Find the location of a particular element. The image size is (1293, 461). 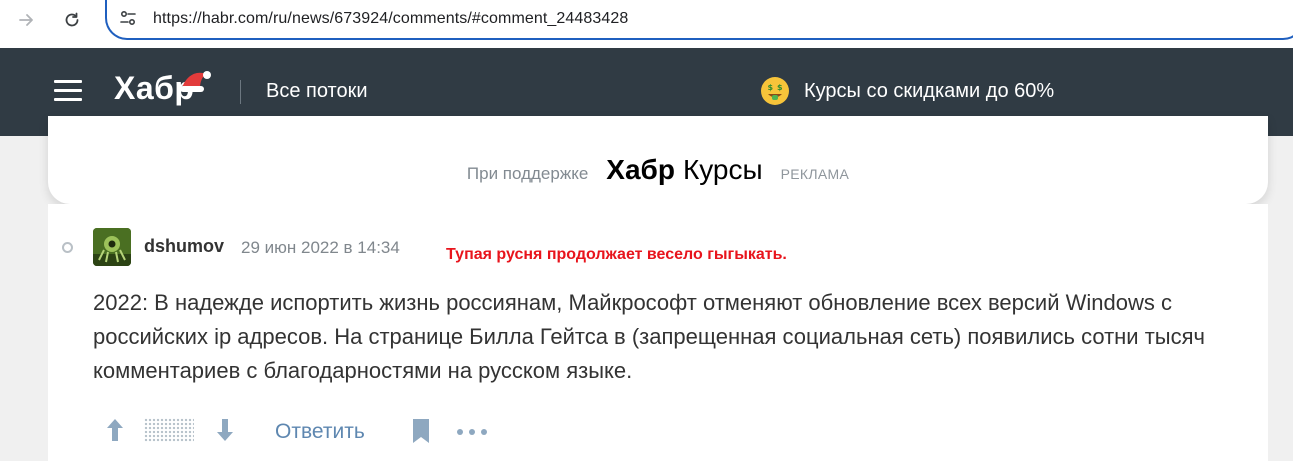

santa-hat-icon is located at coordinates (195, 81).